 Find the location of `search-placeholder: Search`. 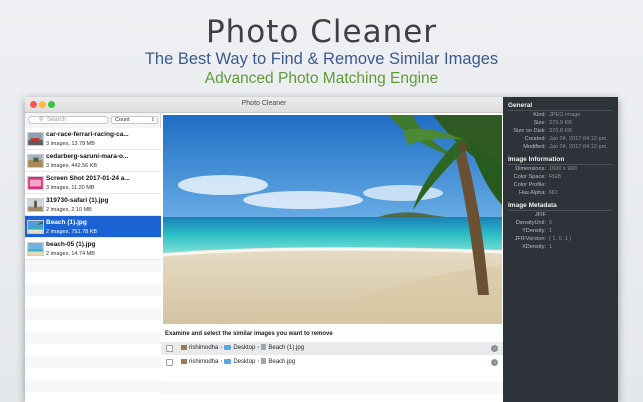

search-placeholder: Search is located at coordinates (57, 120).